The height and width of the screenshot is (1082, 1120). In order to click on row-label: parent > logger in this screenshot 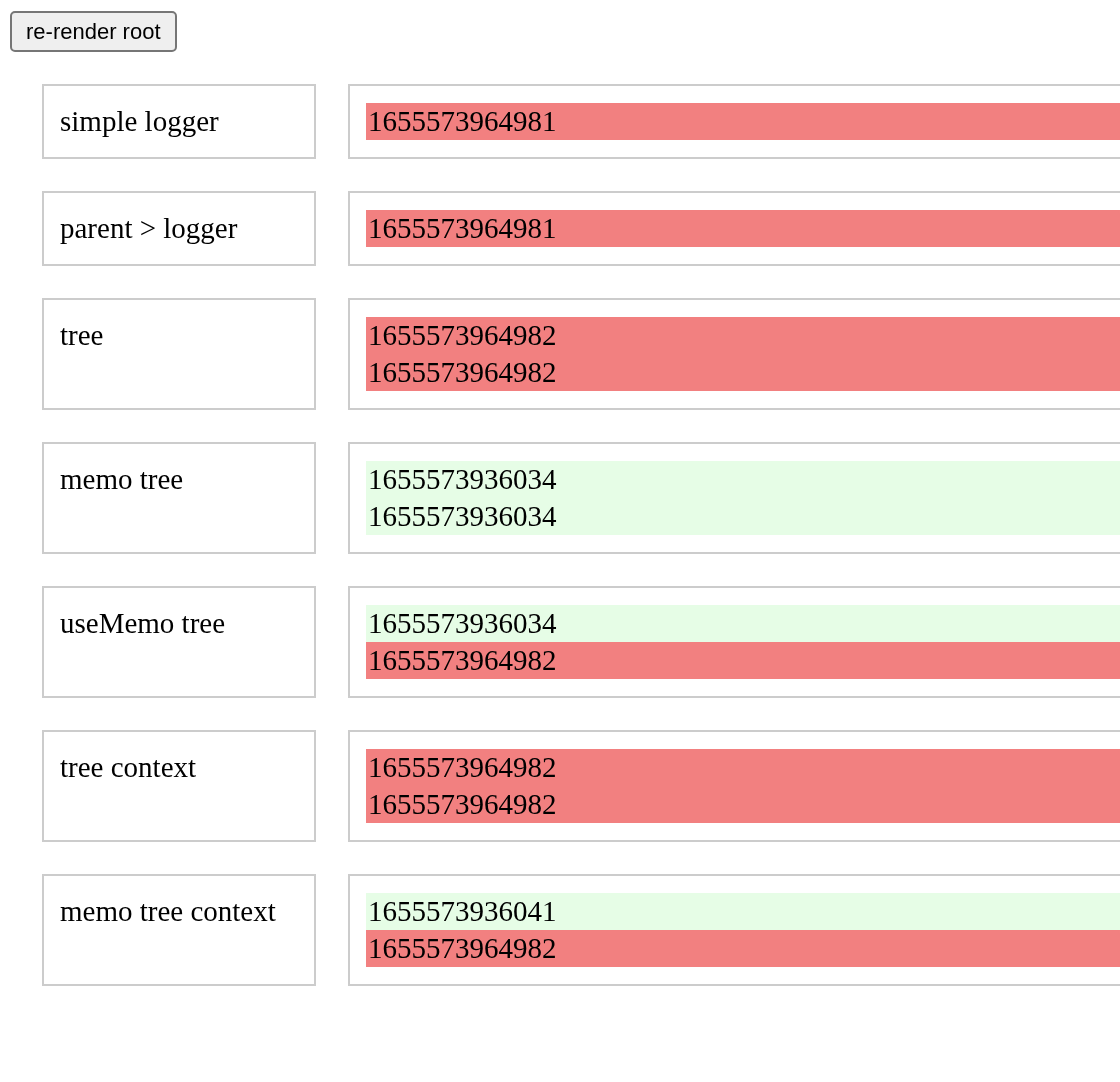, I will do `click(179, 228)`.